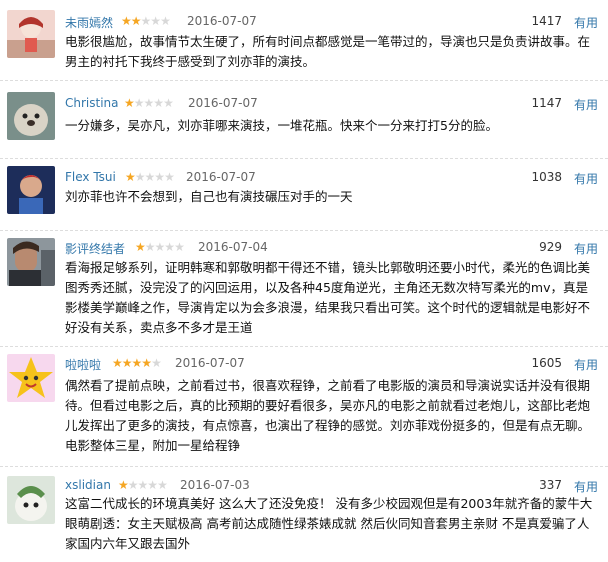 This screenshot has width=608, height=562. I want to click on username-link: Christina, so click(92, 103).